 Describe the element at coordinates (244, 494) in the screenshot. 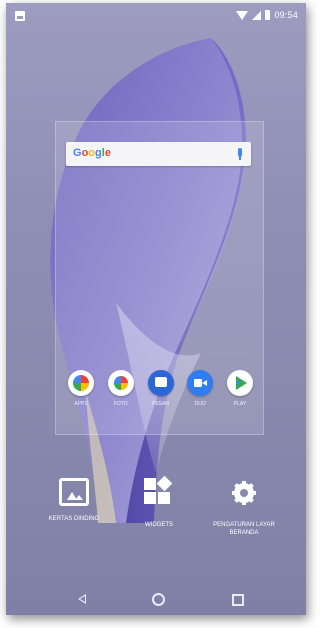

I see `gear-icon` at that location.